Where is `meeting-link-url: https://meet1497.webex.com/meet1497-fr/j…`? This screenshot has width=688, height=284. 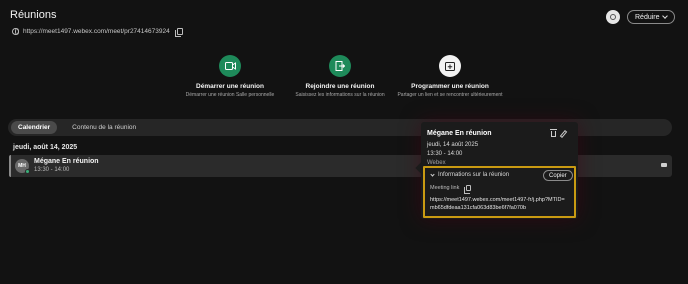
meeting-link-url: https://meet1497.webex.com/meet1497-fr/j… is located at coordinates (499, 204).